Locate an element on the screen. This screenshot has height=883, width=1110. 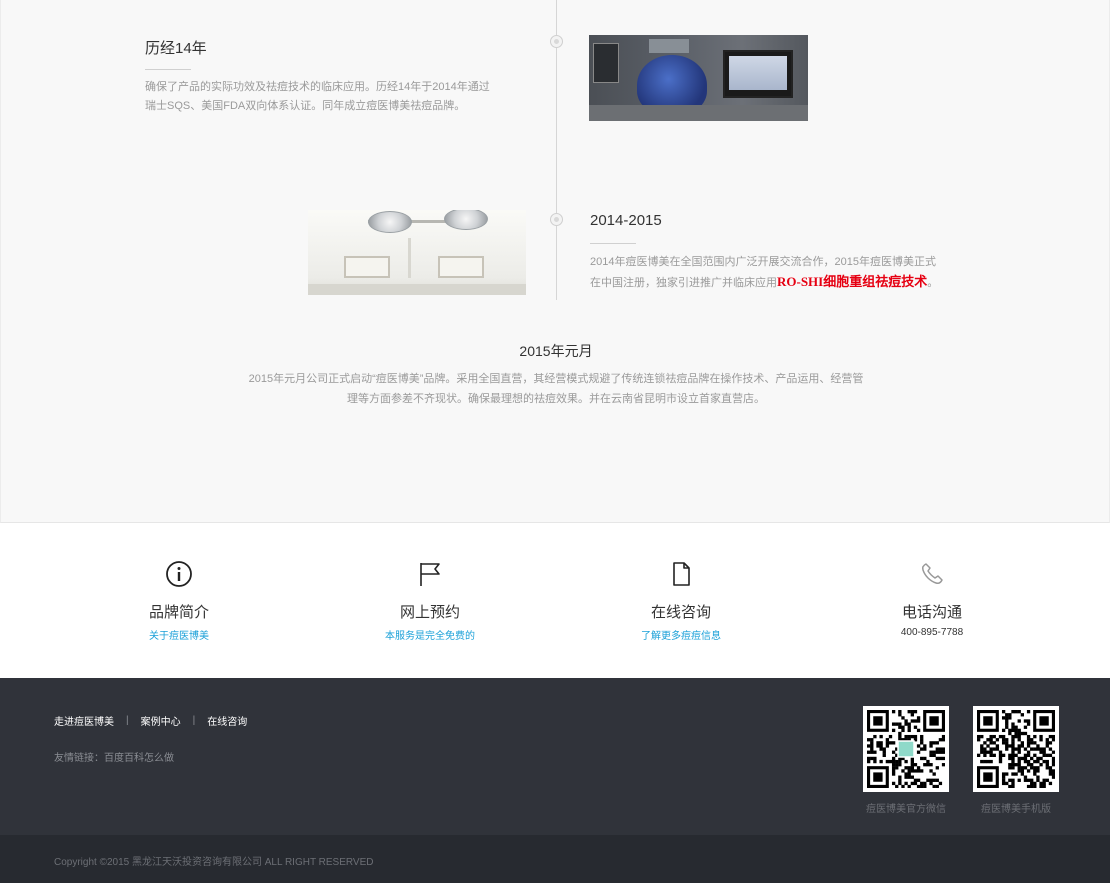
phone-icon is located at coordinates (932, 573).